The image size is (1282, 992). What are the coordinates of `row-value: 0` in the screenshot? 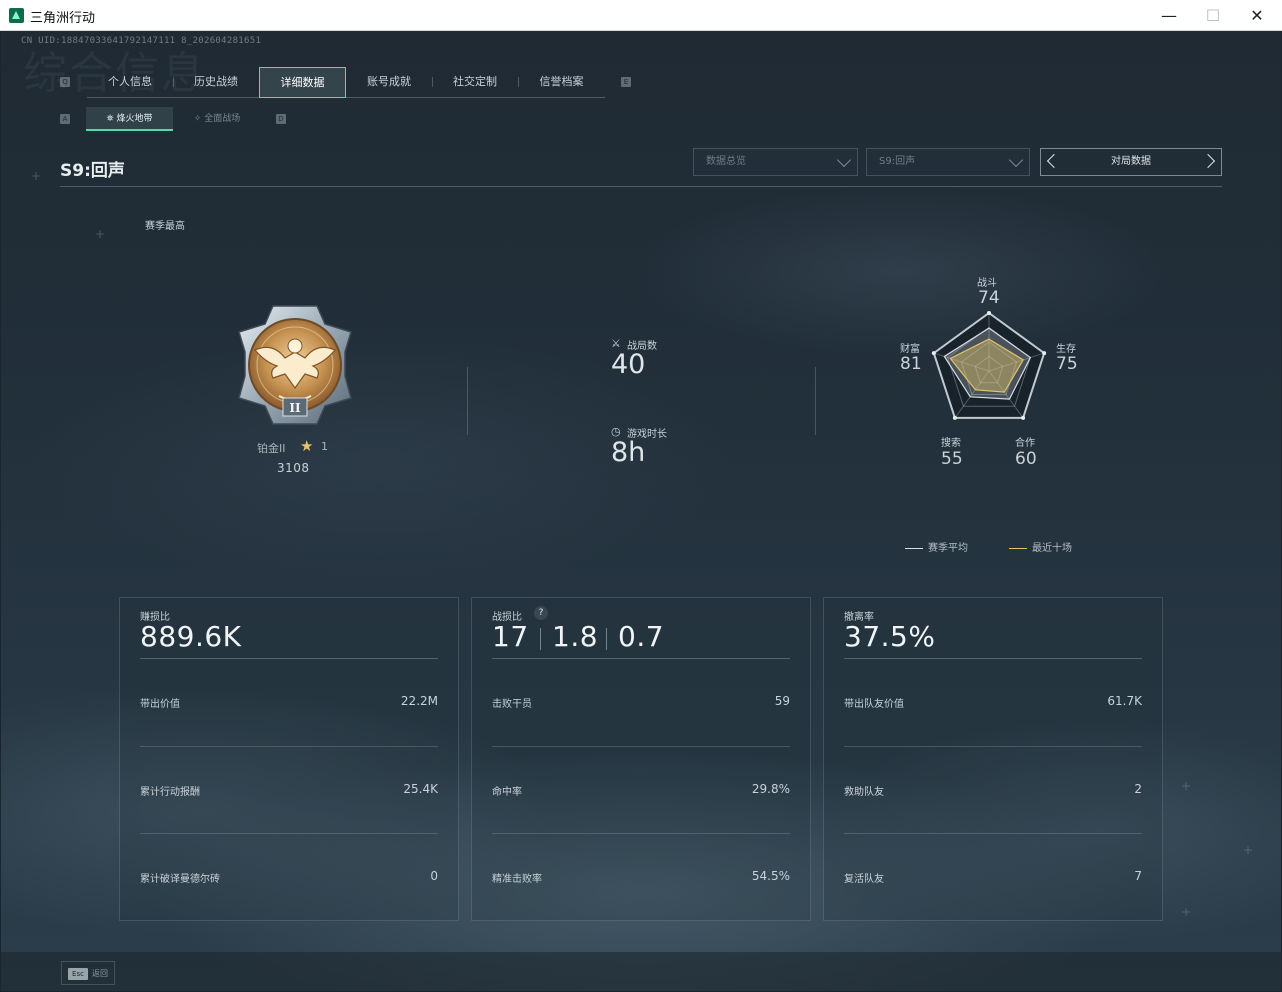 It's located at (434, 876).